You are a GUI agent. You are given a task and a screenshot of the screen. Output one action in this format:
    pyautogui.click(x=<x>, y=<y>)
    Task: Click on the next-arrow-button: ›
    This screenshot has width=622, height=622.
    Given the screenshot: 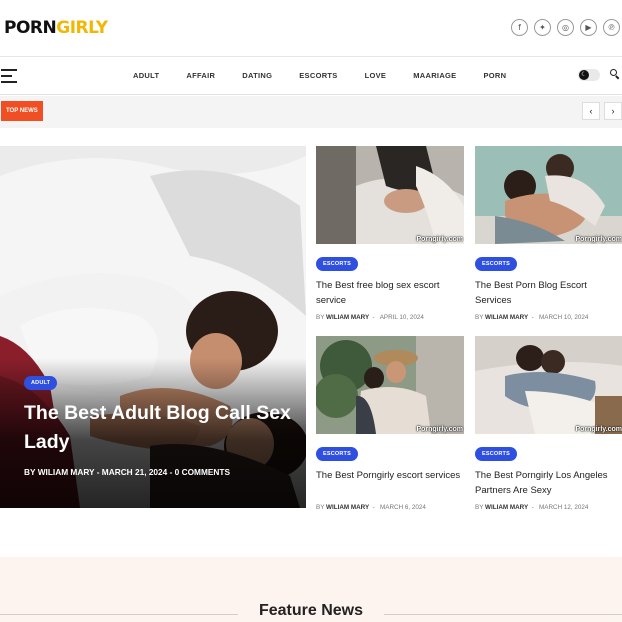 What is the action you would take?
    pyautogui.click(x=613, y=111)
    